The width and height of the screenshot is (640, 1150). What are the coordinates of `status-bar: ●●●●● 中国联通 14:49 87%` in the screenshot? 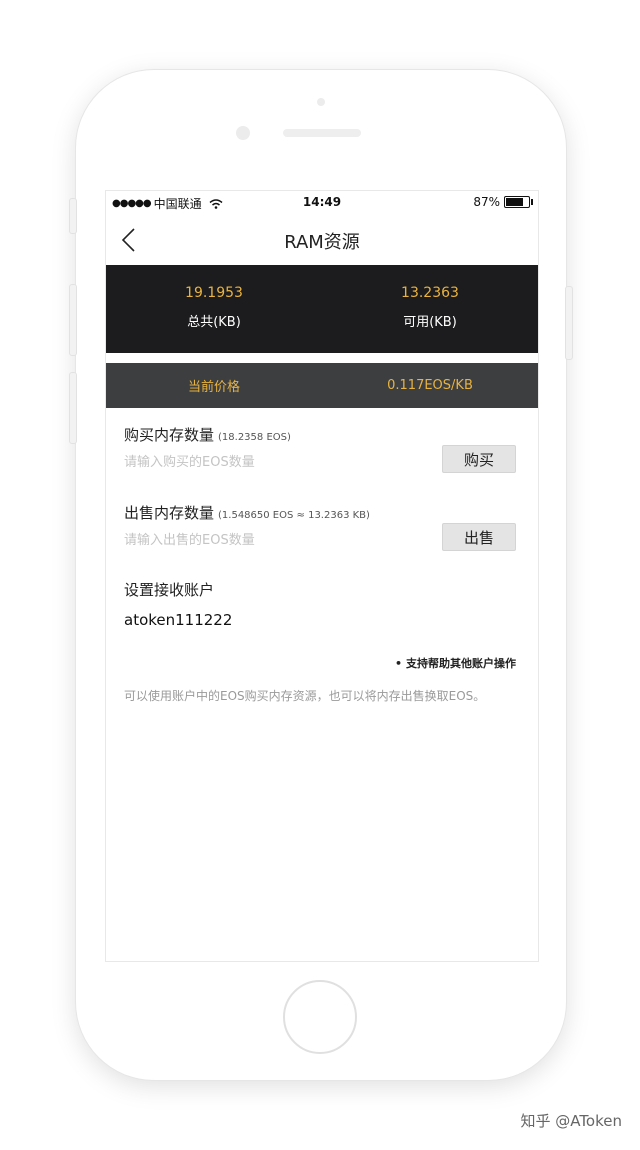 It's located at (322, 203).